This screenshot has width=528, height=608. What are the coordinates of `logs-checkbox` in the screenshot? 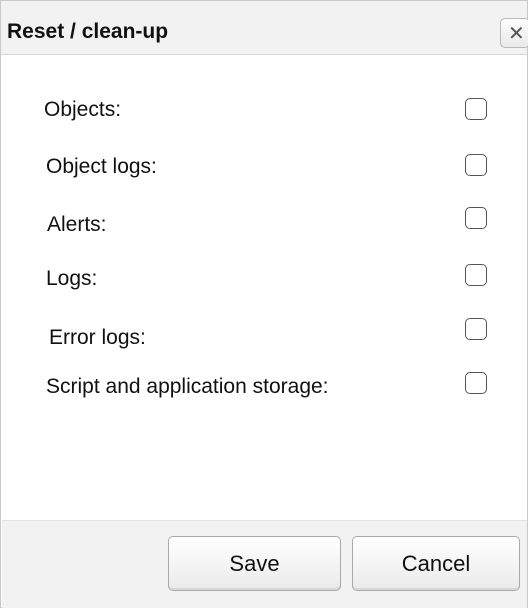 It's located at (476, 275).